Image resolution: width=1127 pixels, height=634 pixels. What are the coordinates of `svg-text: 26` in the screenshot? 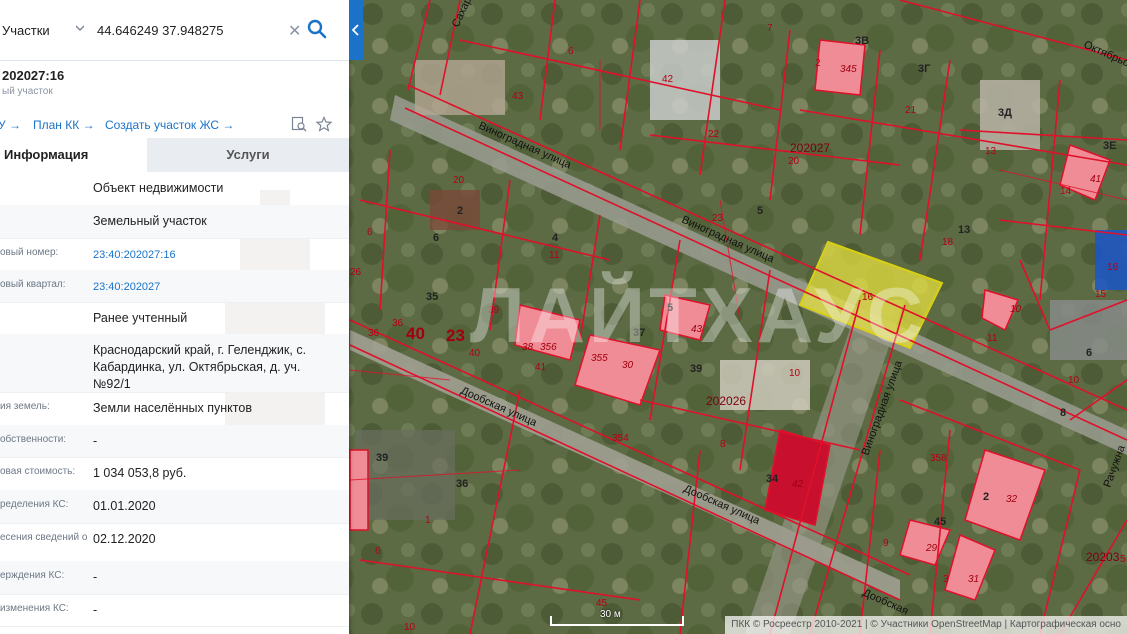 It's located at (356, 272).